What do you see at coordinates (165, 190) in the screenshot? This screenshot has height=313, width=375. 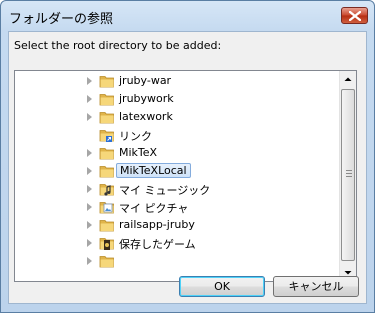 I see `tree-item-label: マイ ミュージック` at bounding box center [165, 190].